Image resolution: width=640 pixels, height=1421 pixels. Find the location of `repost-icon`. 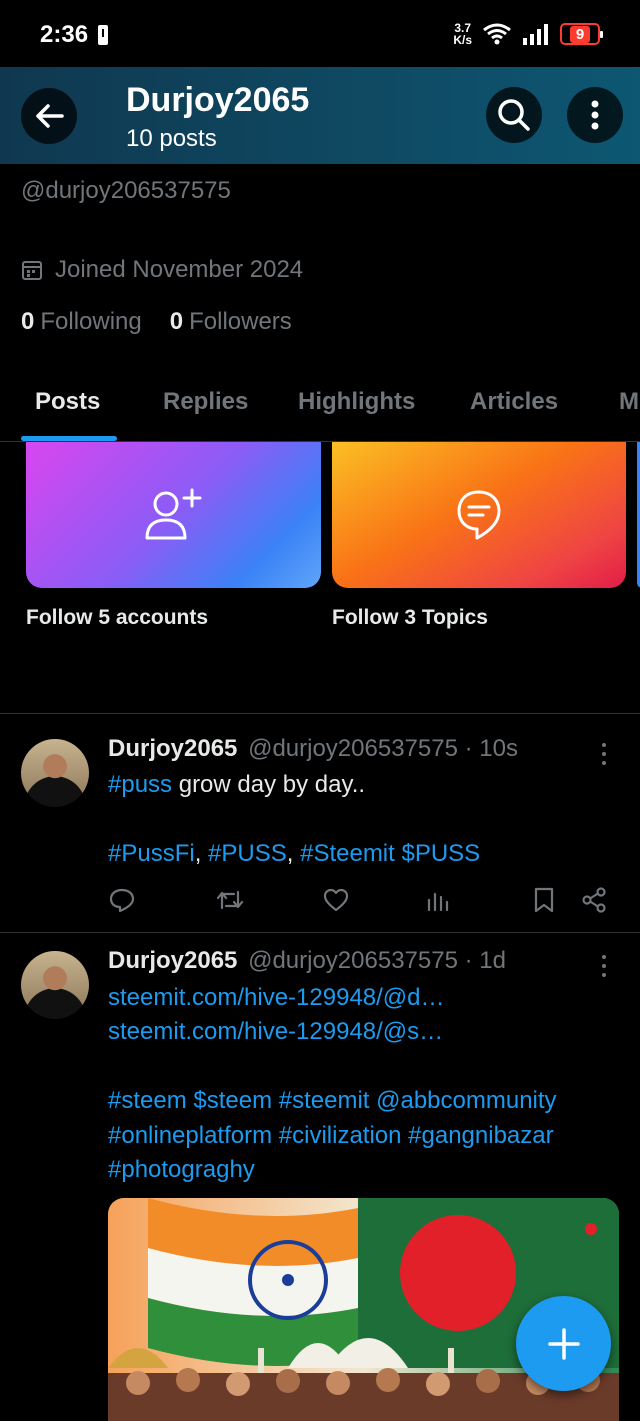

repost-icon is located at coordinates (230, 900).